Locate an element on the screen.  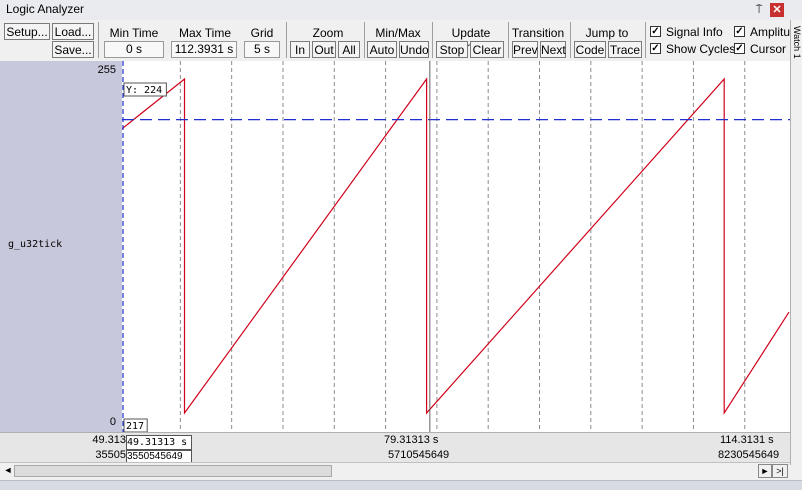
signal-info-label: Signal Info is located at coordinates (694, 32).